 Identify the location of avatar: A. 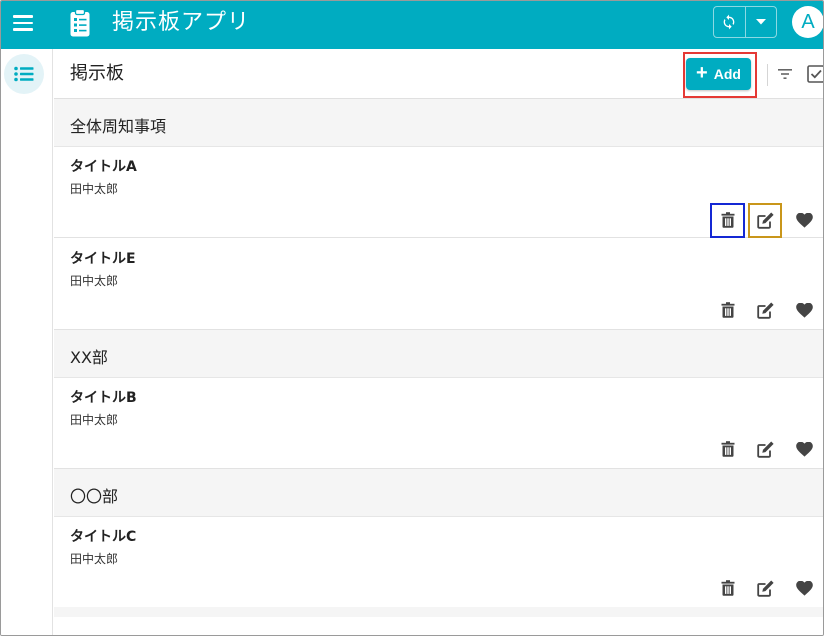
(807, 22).